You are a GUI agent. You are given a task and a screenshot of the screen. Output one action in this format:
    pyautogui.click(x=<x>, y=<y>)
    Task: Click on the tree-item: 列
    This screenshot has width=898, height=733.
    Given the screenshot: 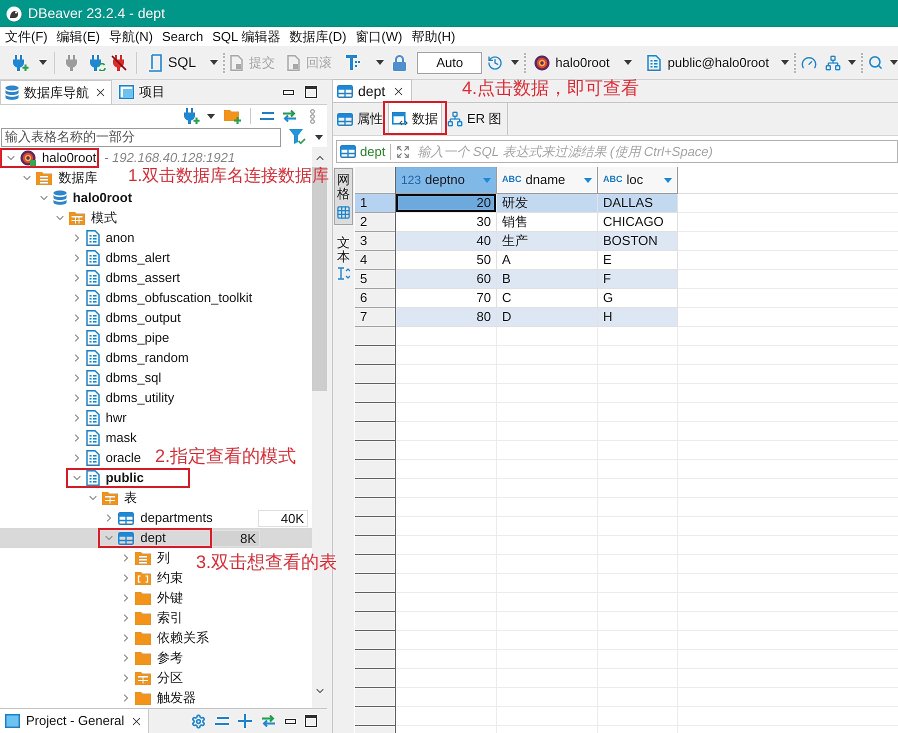 What is the action you would take?
    pyautogui.click(x=86, y=558)
    